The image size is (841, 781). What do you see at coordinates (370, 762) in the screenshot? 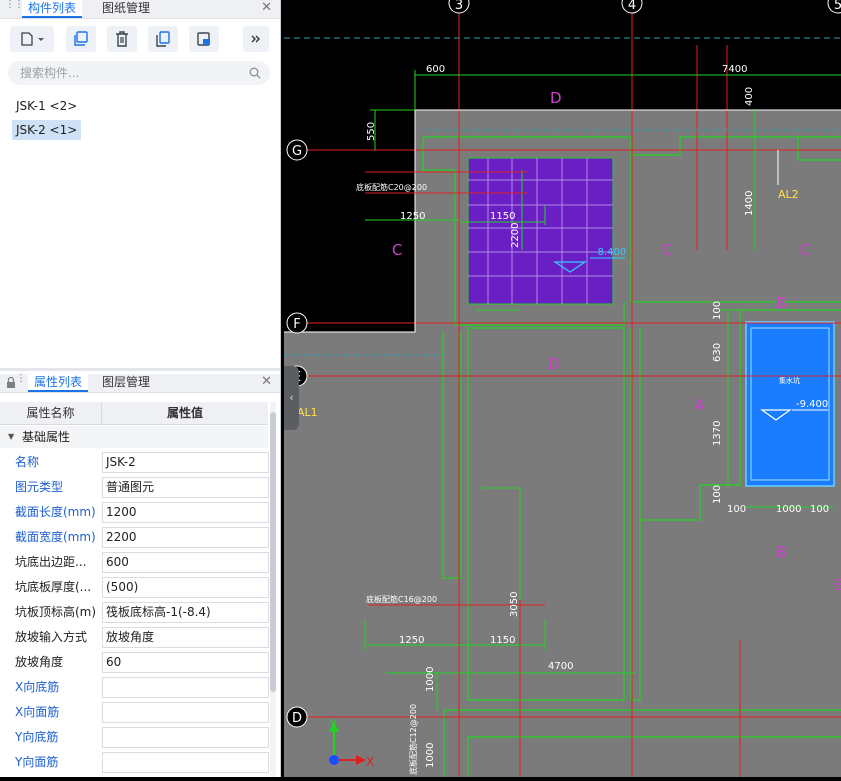
I see `svg-text: X` at bounding box center [370, 762].